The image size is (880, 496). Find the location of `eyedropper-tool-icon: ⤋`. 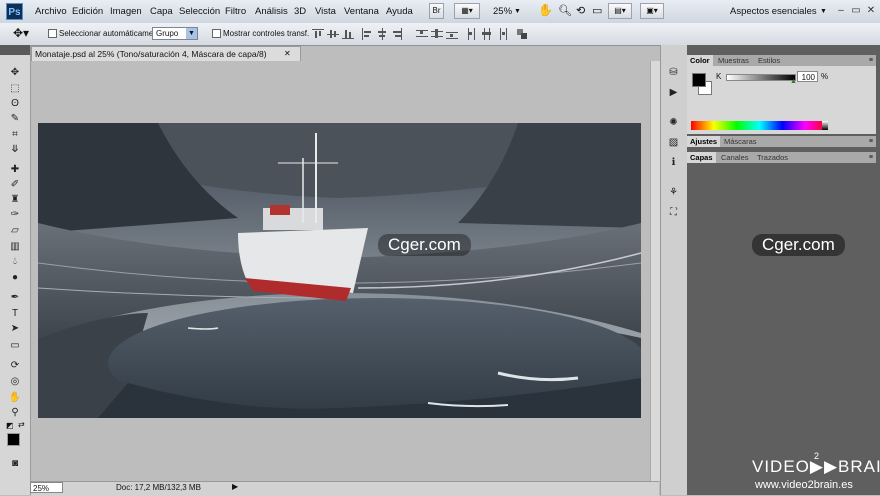

eyedropper-tool-icon: ⤋ is located at coordinates (15, 149).